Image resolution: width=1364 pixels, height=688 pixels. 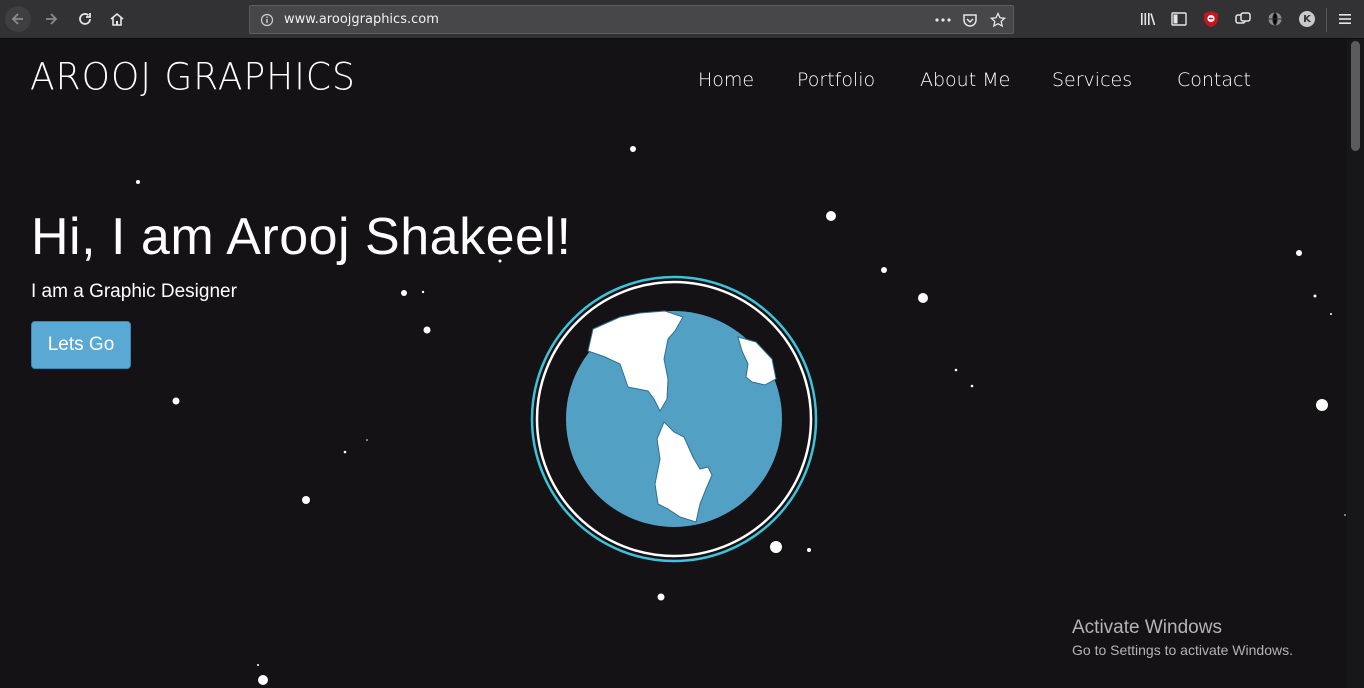 I want to click on more-icon, so click(x=943, y=20).